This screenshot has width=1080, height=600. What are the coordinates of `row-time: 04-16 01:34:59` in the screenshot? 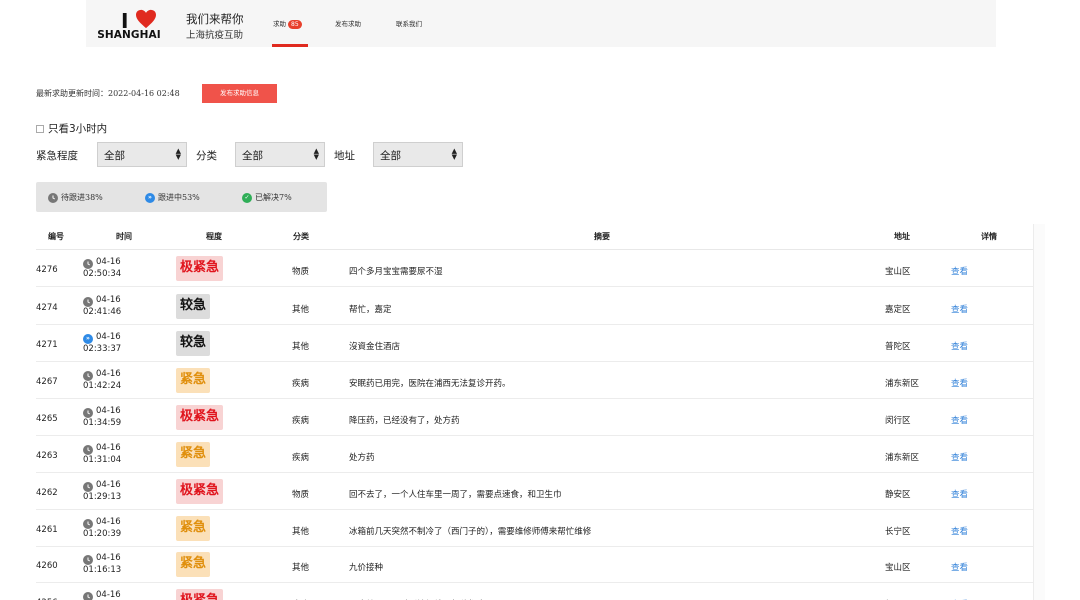 It's located at (102, 417).